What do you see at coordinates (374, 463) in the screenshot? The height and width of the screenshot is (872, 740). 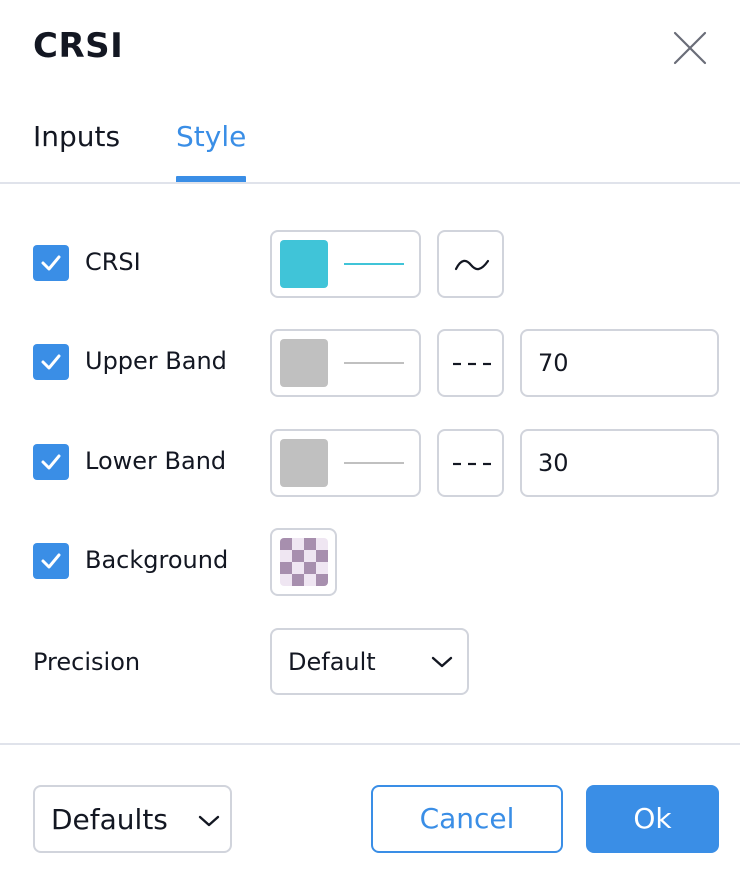 I see `lower-band-line-sample` at bounding box center [374, 463].